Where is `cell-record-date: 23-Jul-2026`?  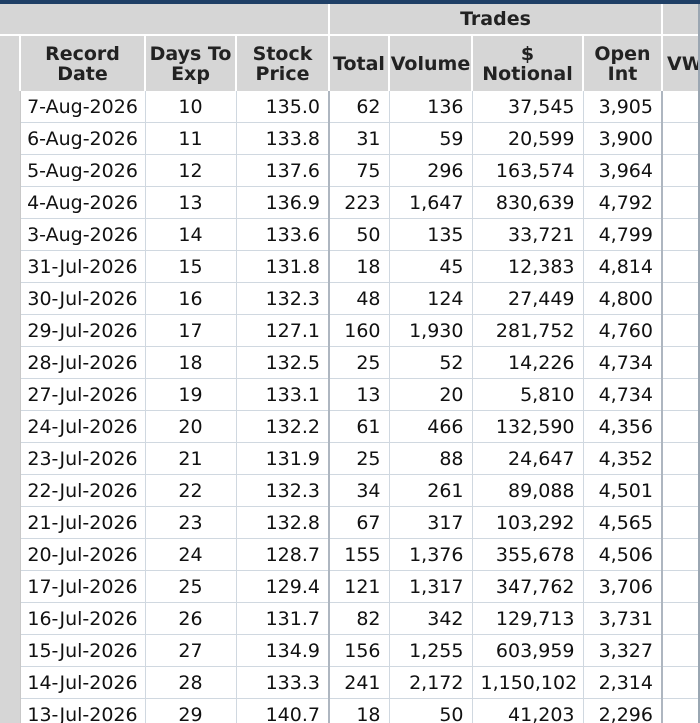 cell-record-date: 23-Jul-2026 is located at coordinates (83, 458).